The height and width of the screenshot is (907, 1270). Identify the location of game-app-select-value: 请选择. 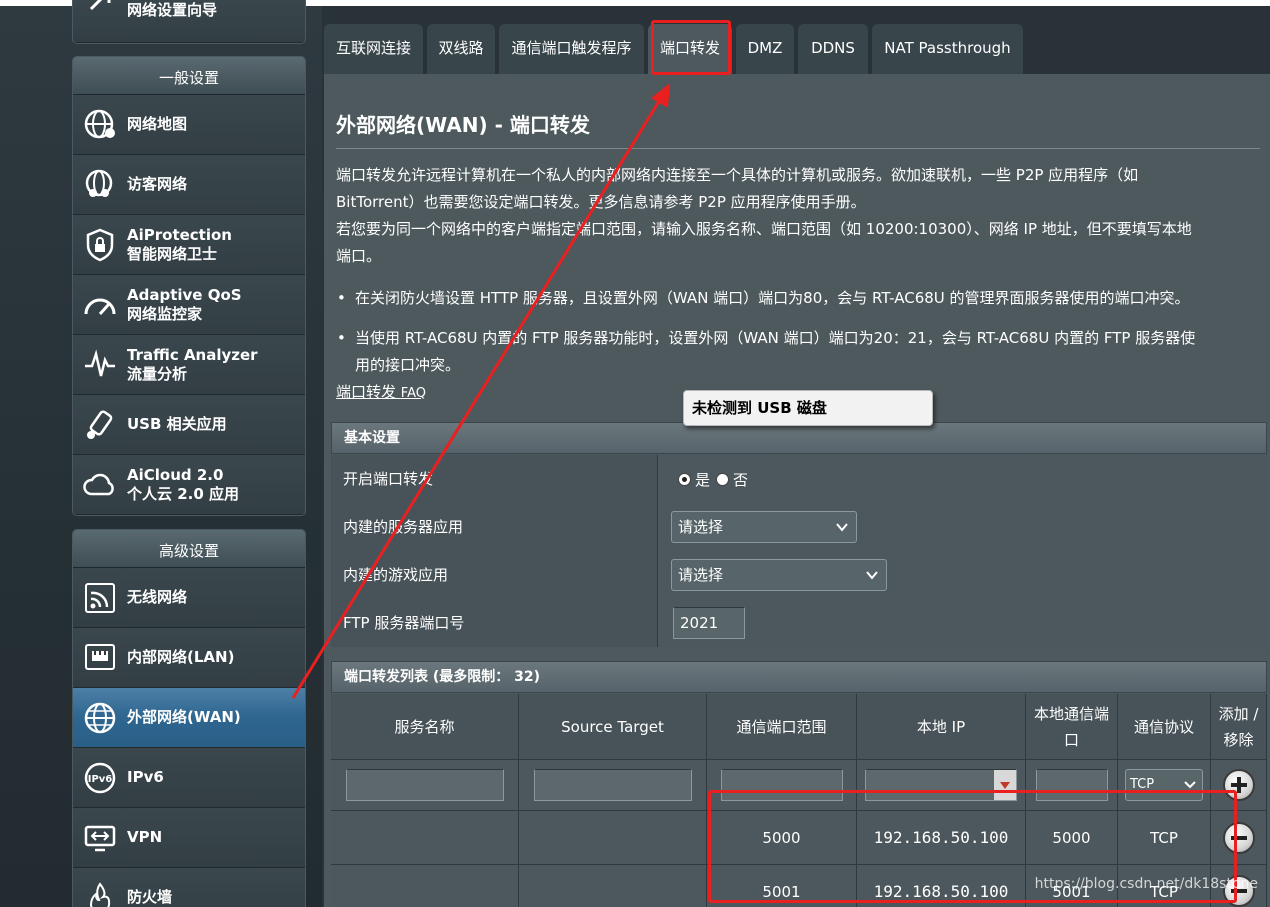
(701, 575).